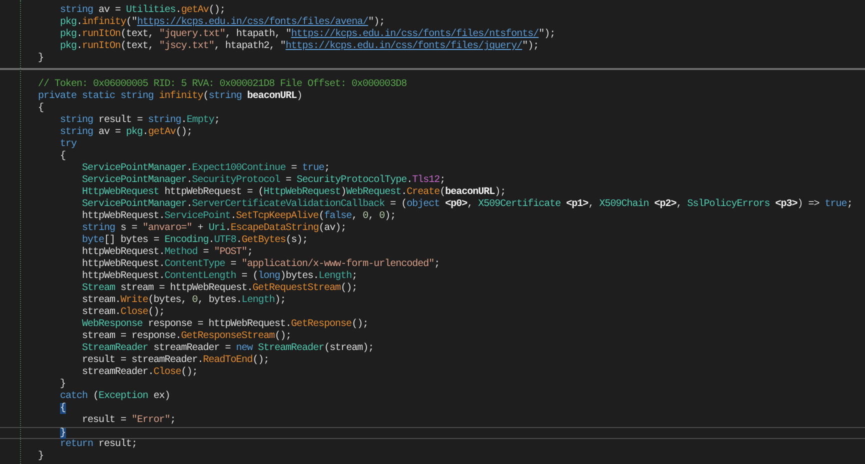  What do you see at coordinates (261, 264) in the screenshot?
I see `code-line: httpWebRequest.ContentType = "application/x-www-form-urlencoded";` at bounding box center [261, 264].